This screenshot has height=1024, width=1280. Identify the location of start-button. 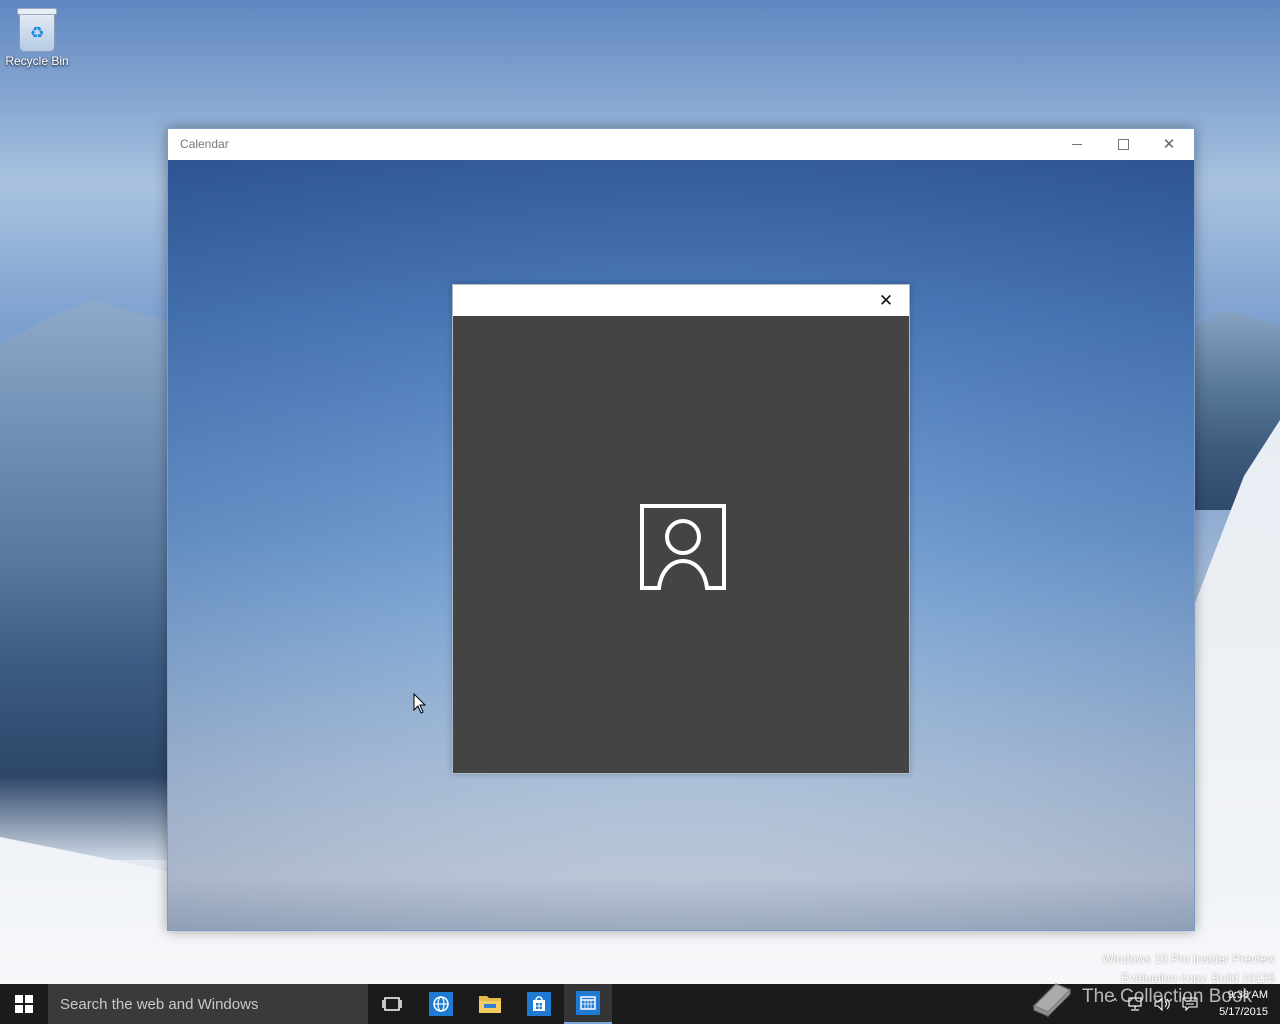
(24, 1004).